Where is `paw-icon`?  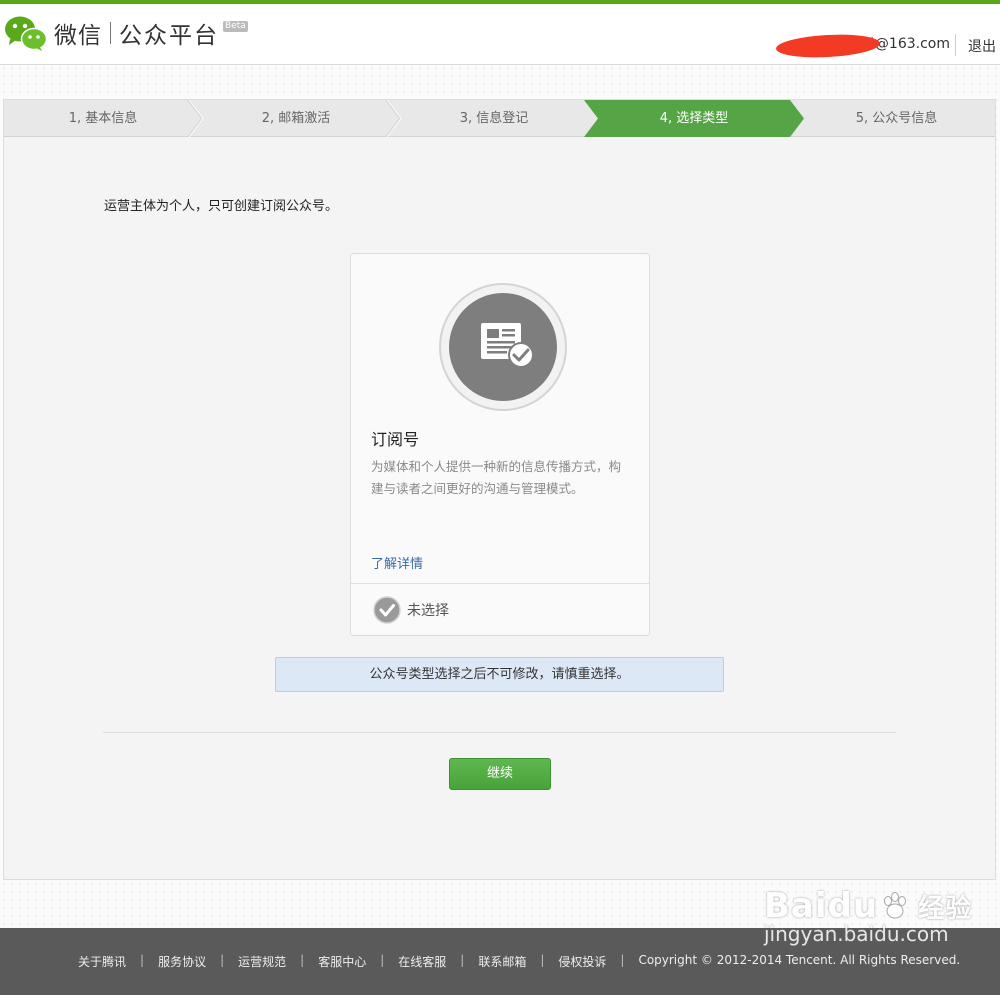
paw-icon is located at coordinates (895, 905).